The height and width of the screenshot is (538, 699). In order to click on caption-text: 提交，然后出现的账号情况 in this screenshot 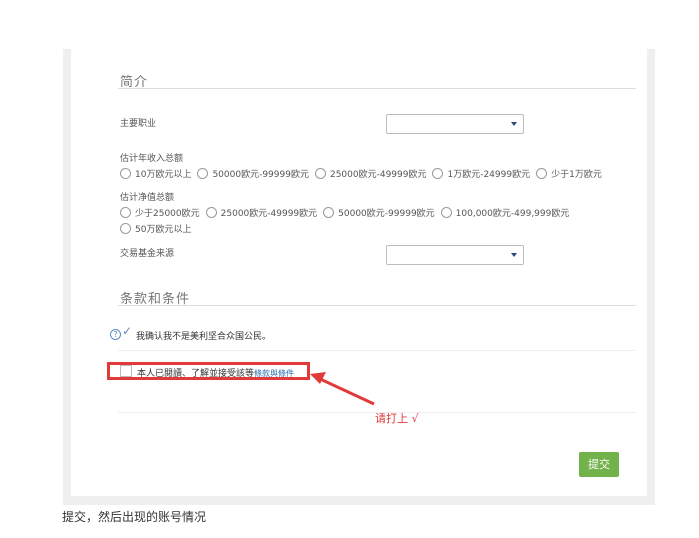, I will do `click(134, 517)`.